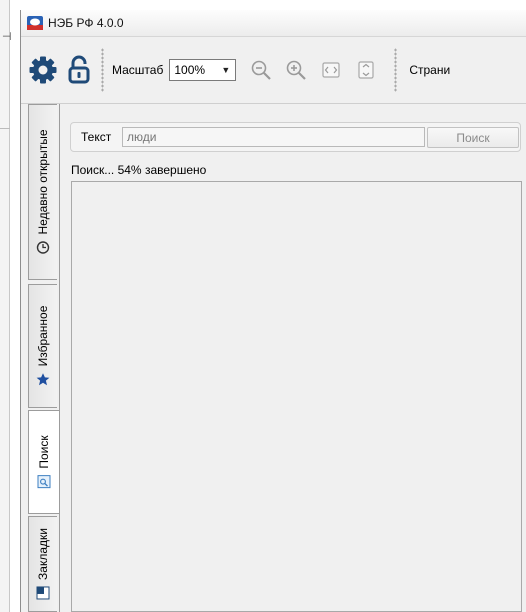 The image size is (526, 612). What do you see at coordinates (6, 306) in the screenshot?
I see `desktop-edge: ⊣` at bounding box center [6, 306].